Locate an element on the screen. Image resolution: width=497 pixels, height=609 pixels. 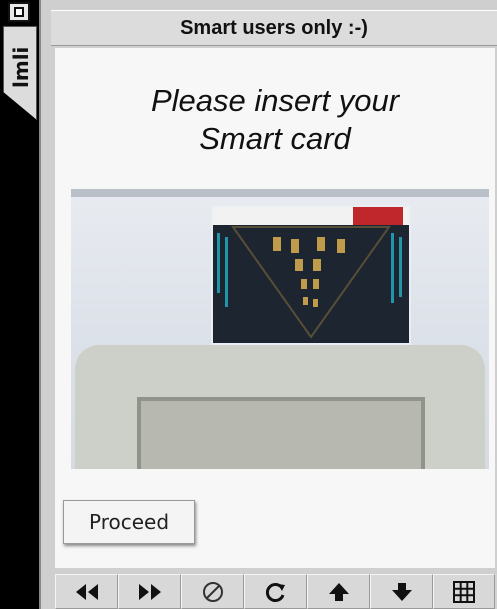
side-tab: lmli is located at coordinates (20, 62).